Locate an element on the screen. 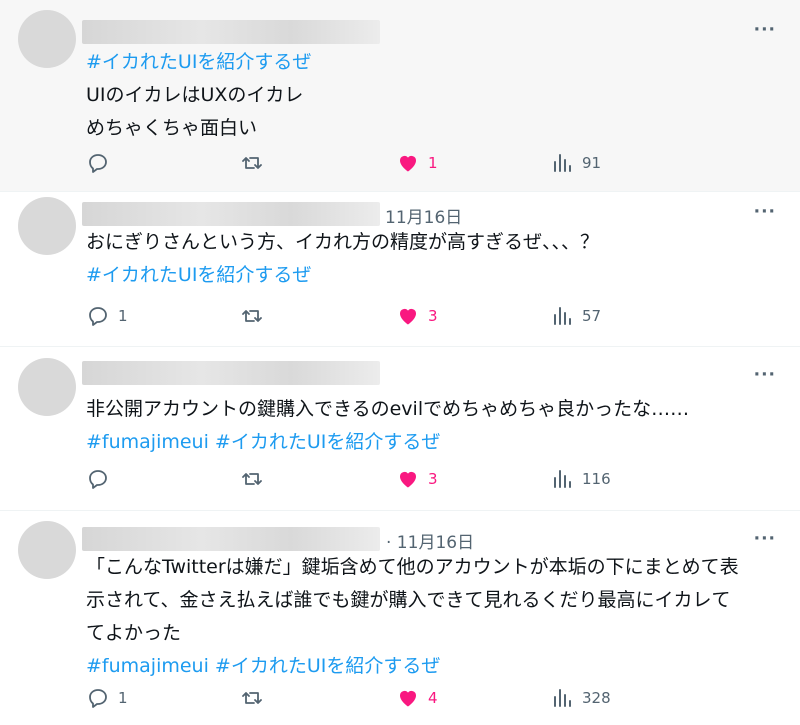 Image resolution: width=800 pixels, height=725 pixels. view-count: 116 is located at coordinates (596, 479).